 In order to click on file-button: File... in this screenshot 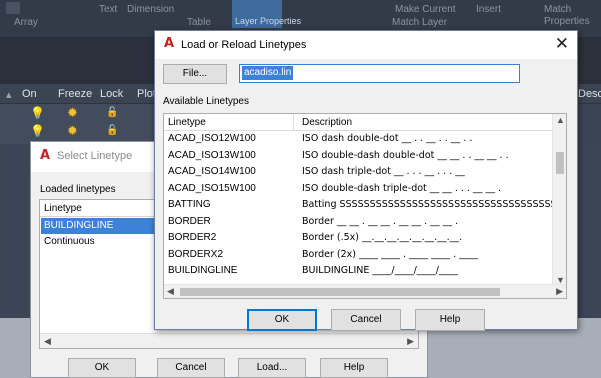, I will do `click(195, 74)`.